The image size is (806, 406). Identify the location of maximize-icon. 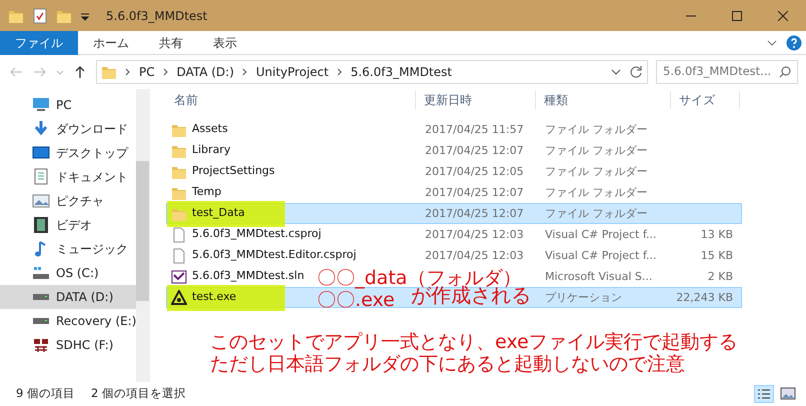
(737, 15).